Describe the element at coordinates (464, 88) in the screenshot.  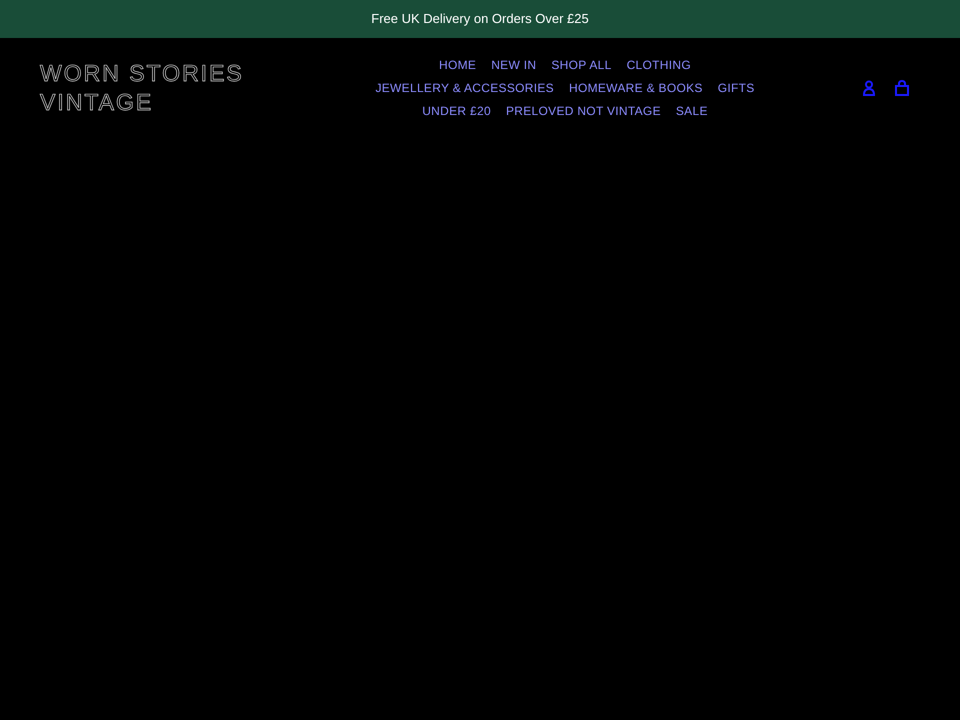
I see `nav-link: JEWELLERY & ACCESSORIES` at that location.